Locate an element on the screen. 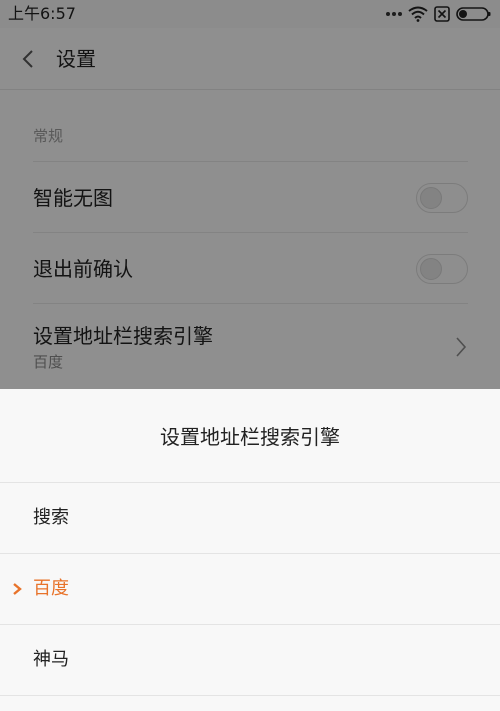  option-search: 搜索 is located at coordinates (250, 517).